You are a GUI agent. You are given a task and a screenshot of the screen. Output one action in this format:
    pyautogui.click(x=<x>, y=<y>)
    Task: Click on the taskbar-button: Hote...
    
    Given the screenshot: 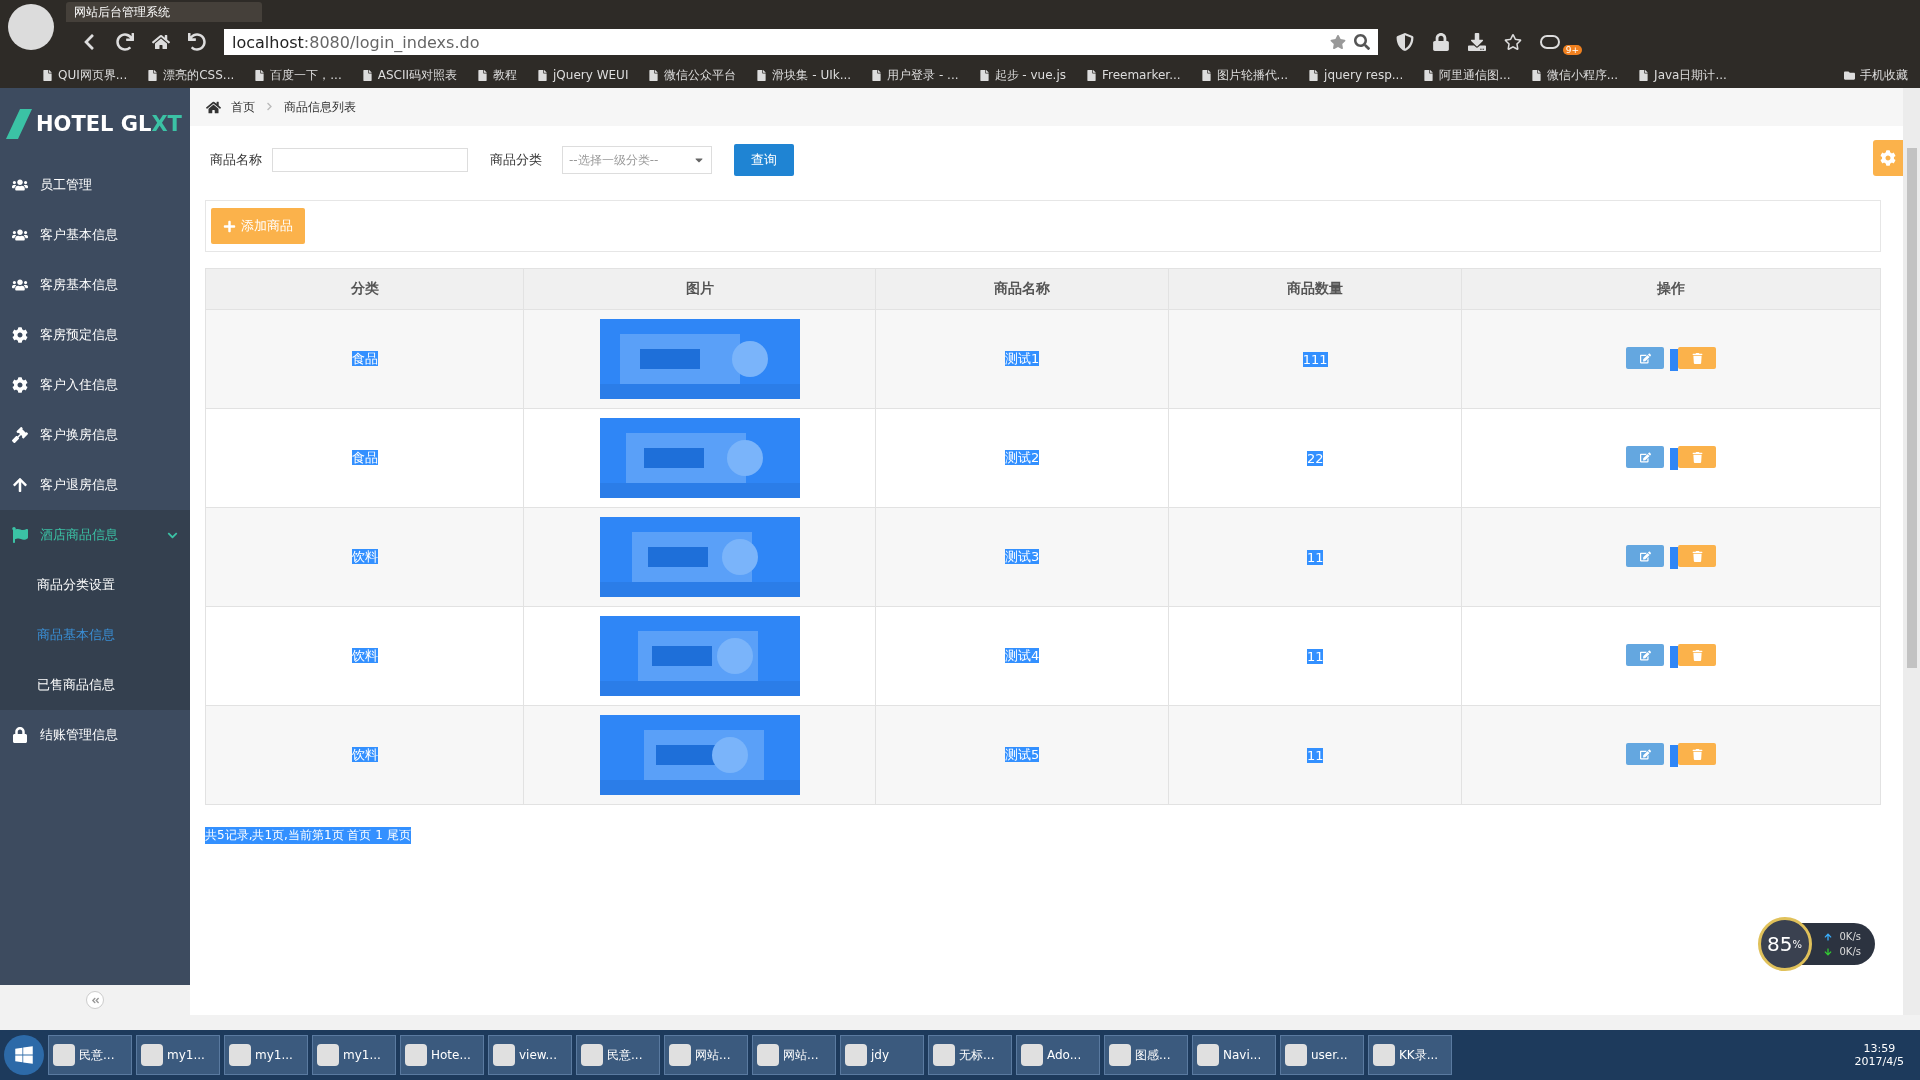 What is the action you would take?
    pyautogui.click(x=442, y=1055)
    